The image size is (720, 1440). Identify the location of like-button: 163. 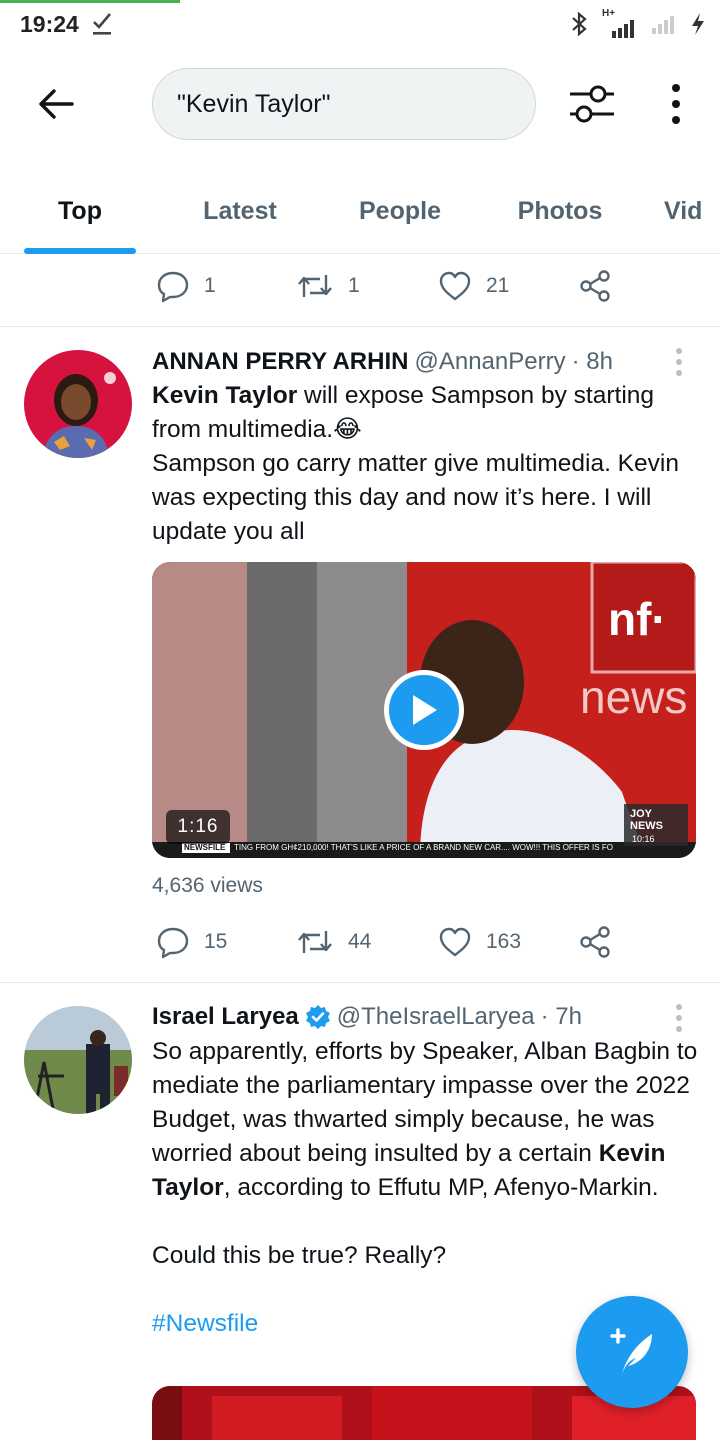
(479, 942).